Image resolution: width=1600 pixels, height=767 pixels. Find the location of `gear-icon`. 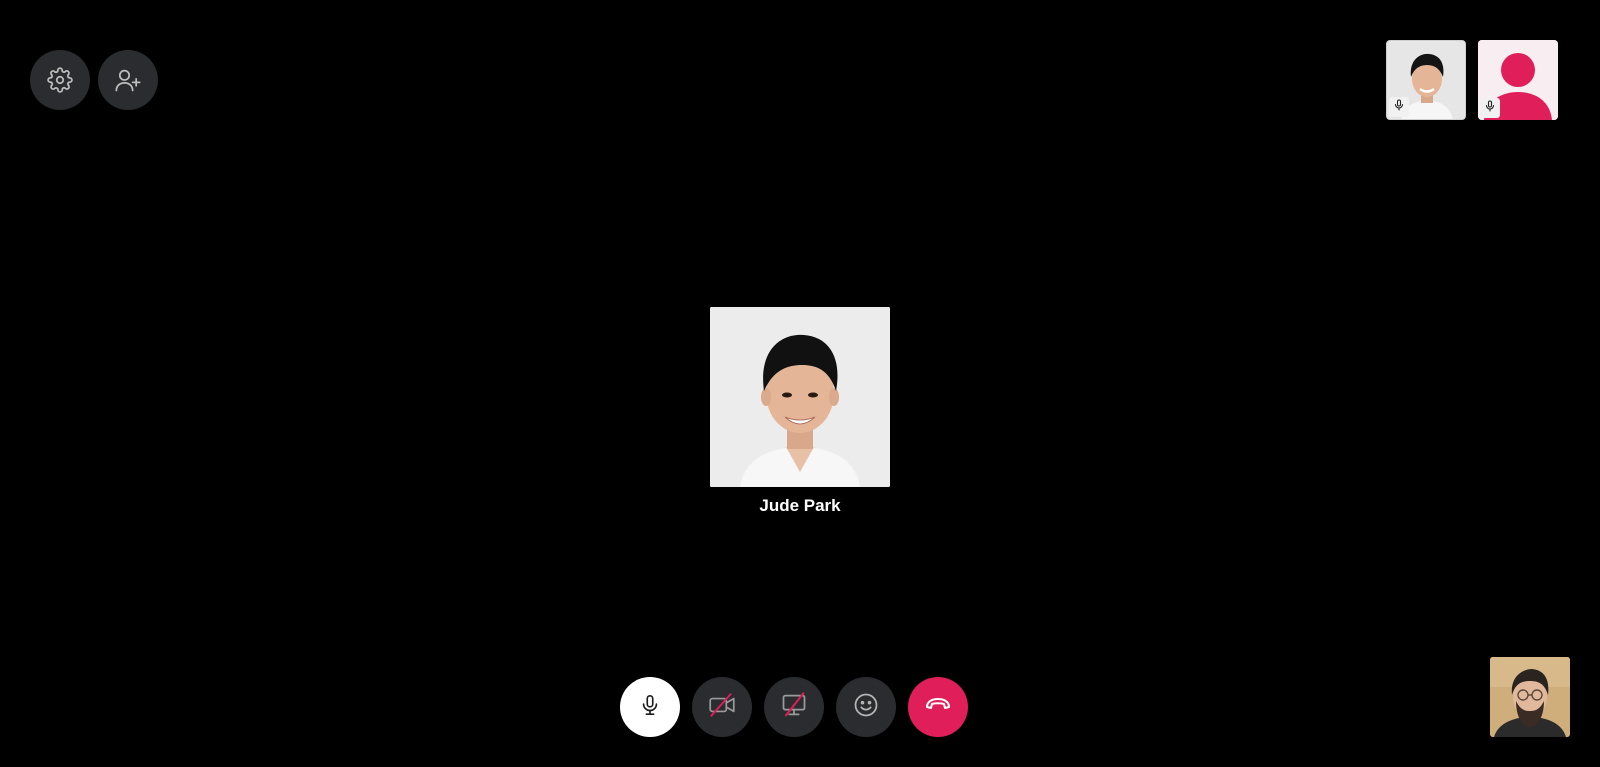

gear-icon is located at coordinates (60, 80).